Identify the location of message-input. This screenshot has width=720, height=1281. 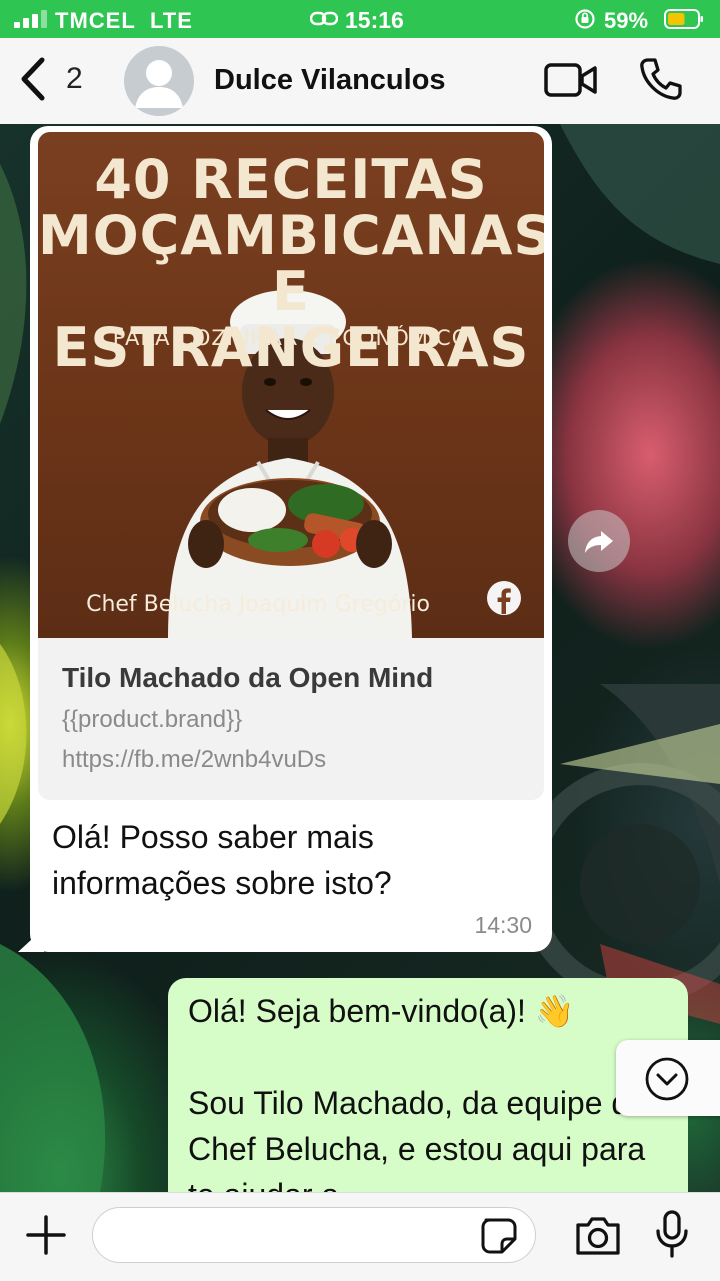
(314, 1235).